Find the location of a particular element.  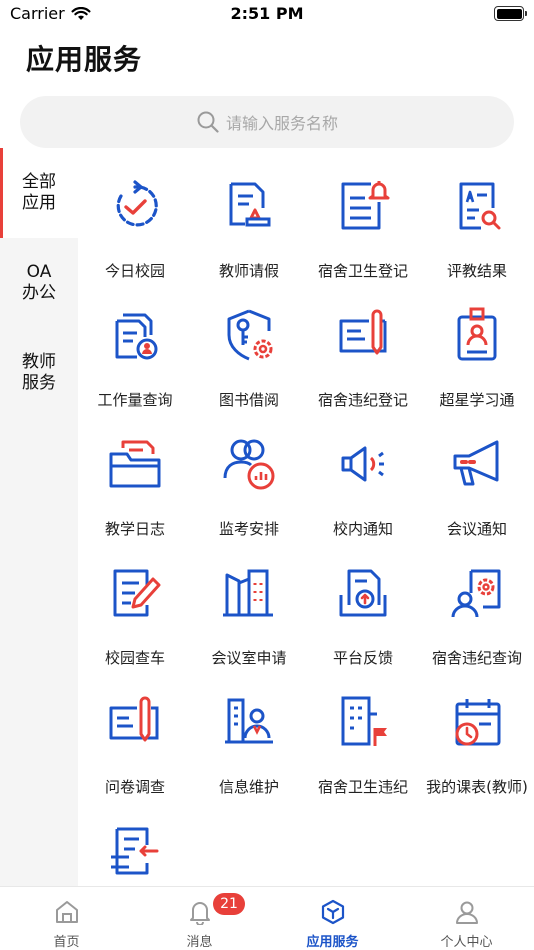

tab-label: 消息 is located at coordinates (199, 942).